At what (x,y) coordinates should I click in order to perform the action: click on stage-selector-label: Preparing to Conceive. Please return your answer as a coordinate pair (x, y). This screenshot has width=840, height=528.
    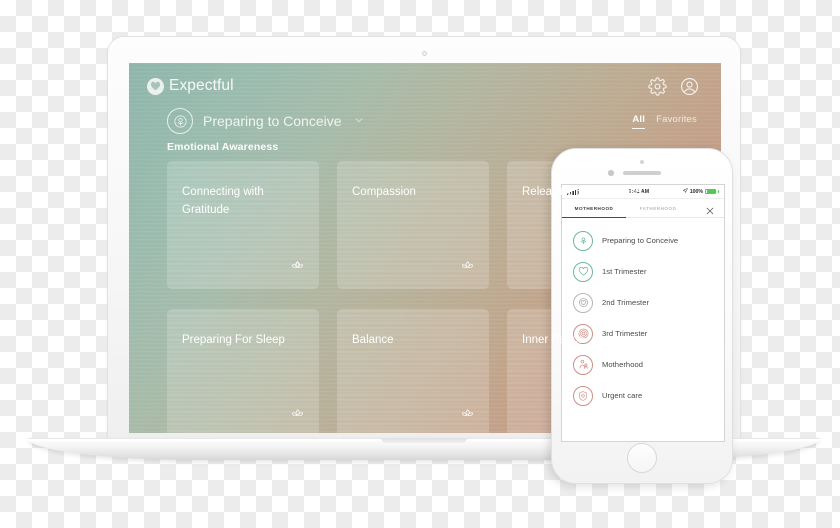
    Looking at the image, I should click on (272, 121).